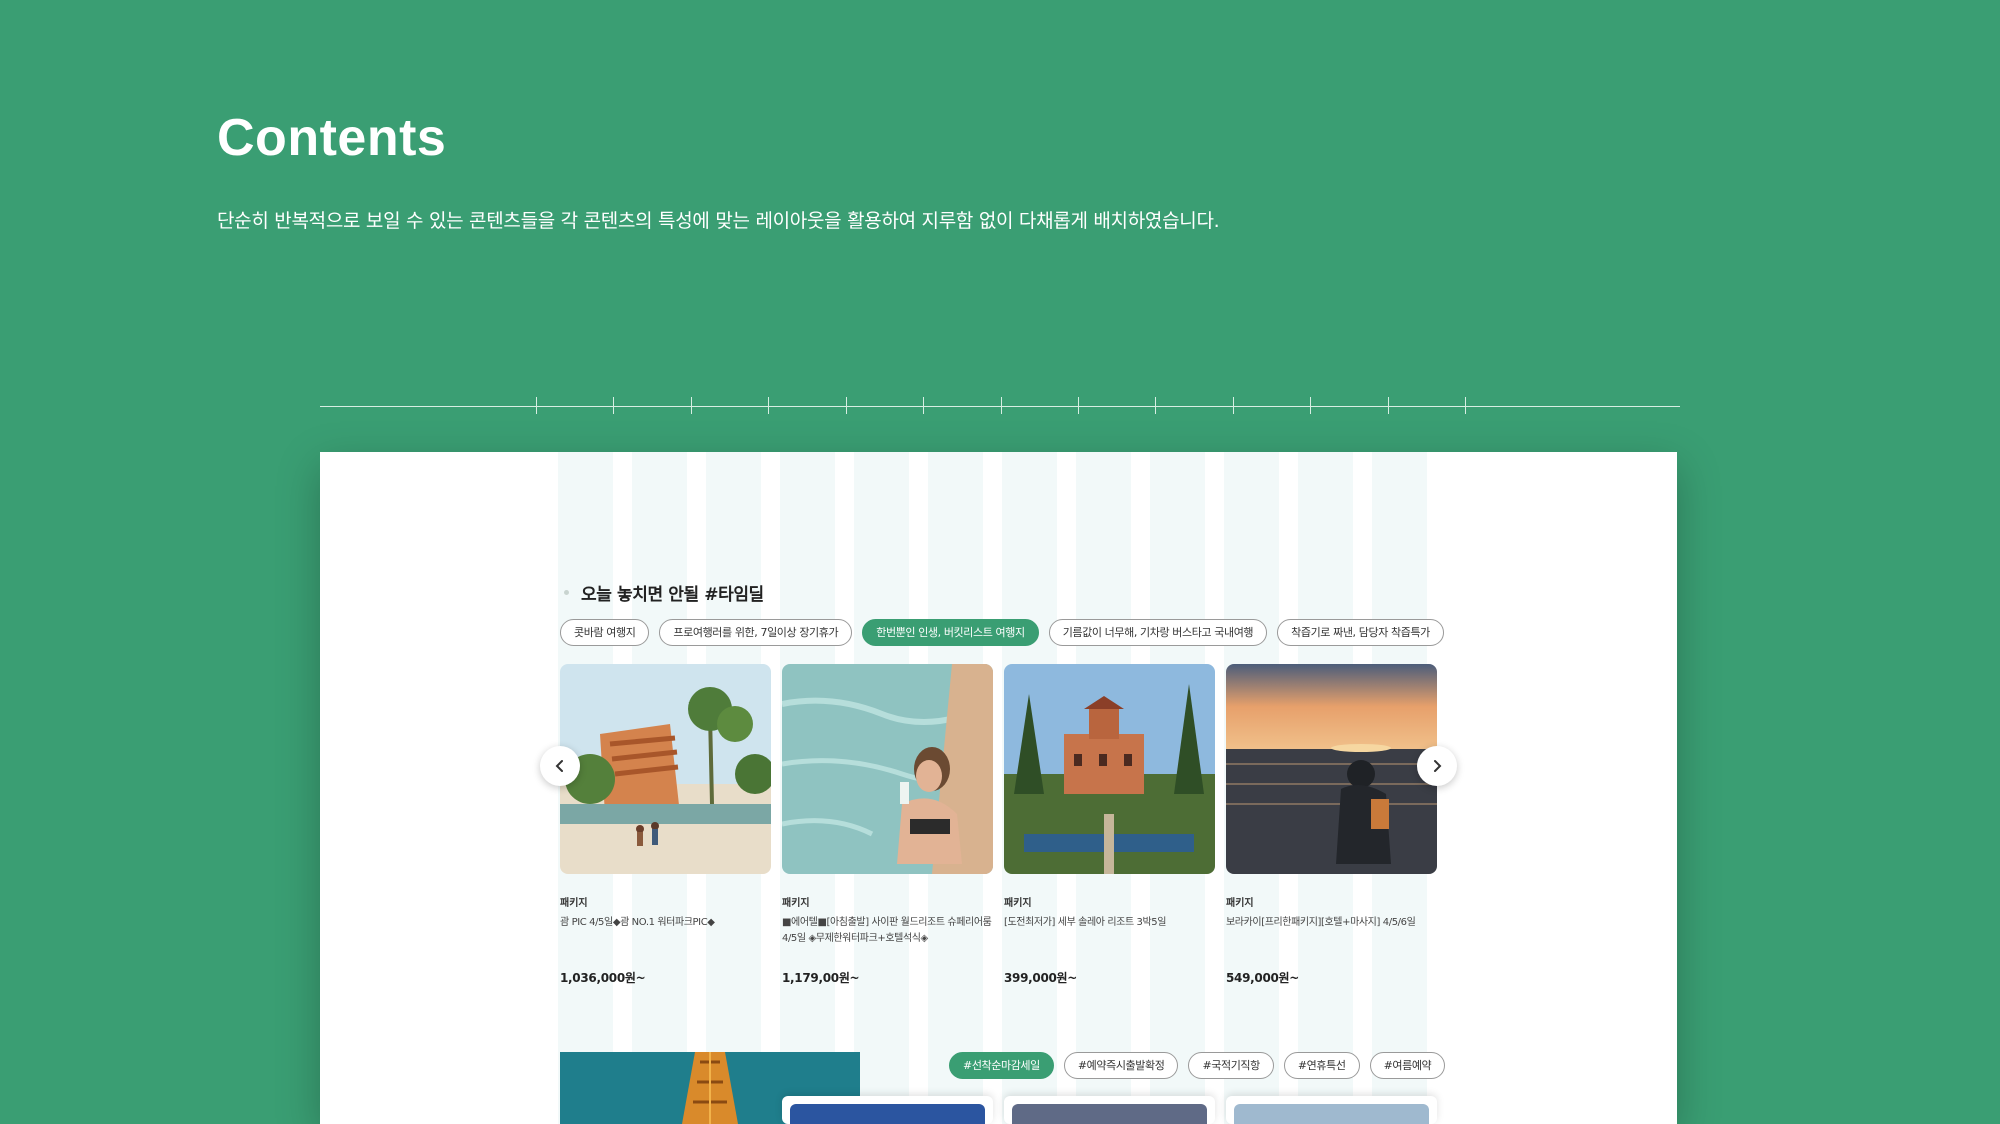  I want to click on theme-tag-active: 한번뿐인 인생, 버킷리스트 여행지, so click(950, 632).